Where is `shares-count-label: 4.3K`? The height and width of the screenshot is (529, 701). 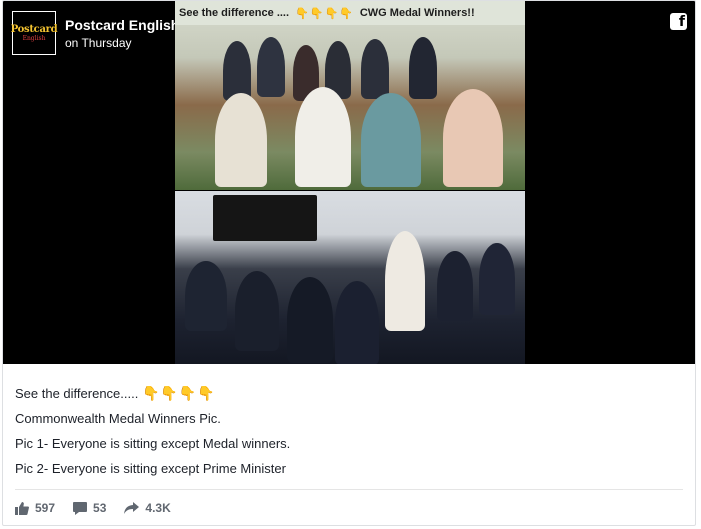 shares-count-label: 4.3K is located at coordinates (158, 508).